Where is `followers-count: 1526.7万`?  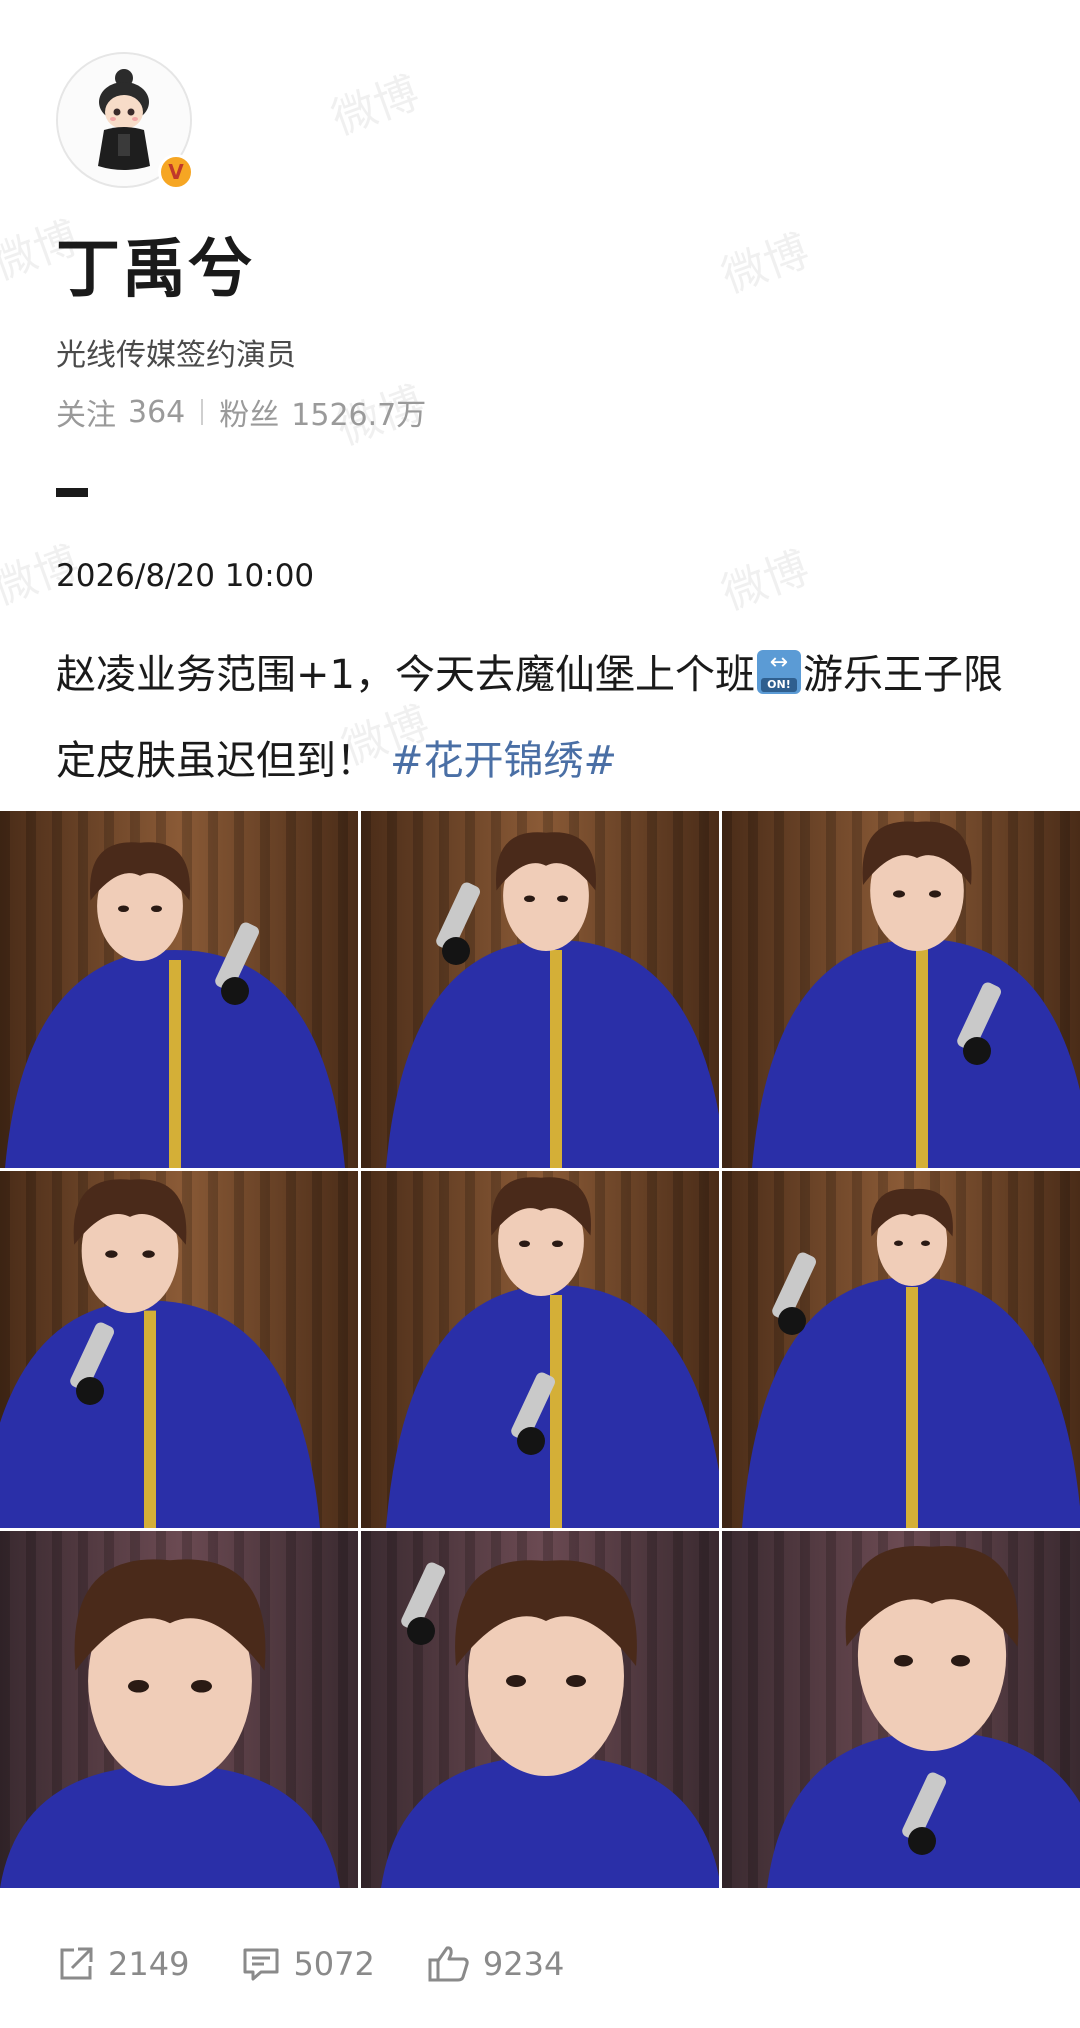
followers-count: 1526.7万 is located at coordinates (358, 412).